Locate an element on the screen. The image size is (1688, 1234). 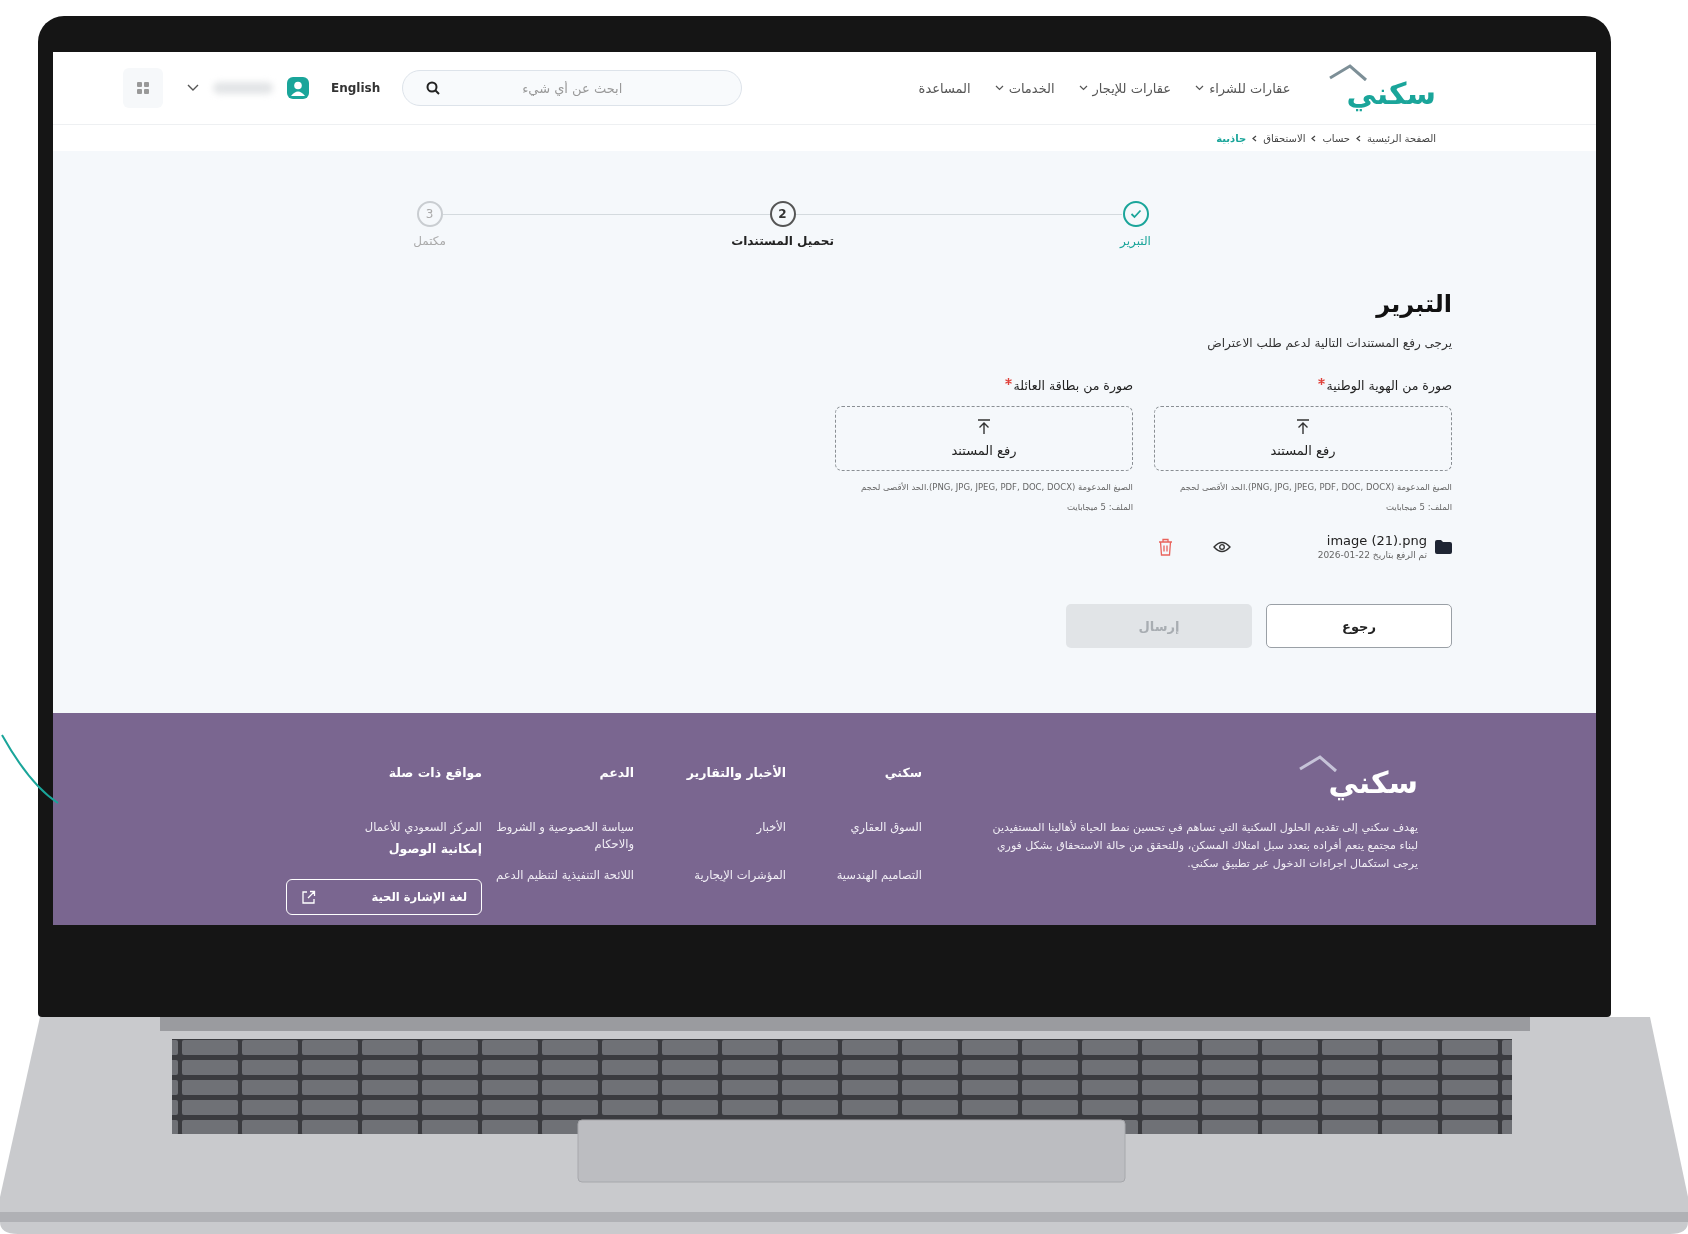
field-label: صورة من الهوية الوطنية is located at coordinates (1389, 385).